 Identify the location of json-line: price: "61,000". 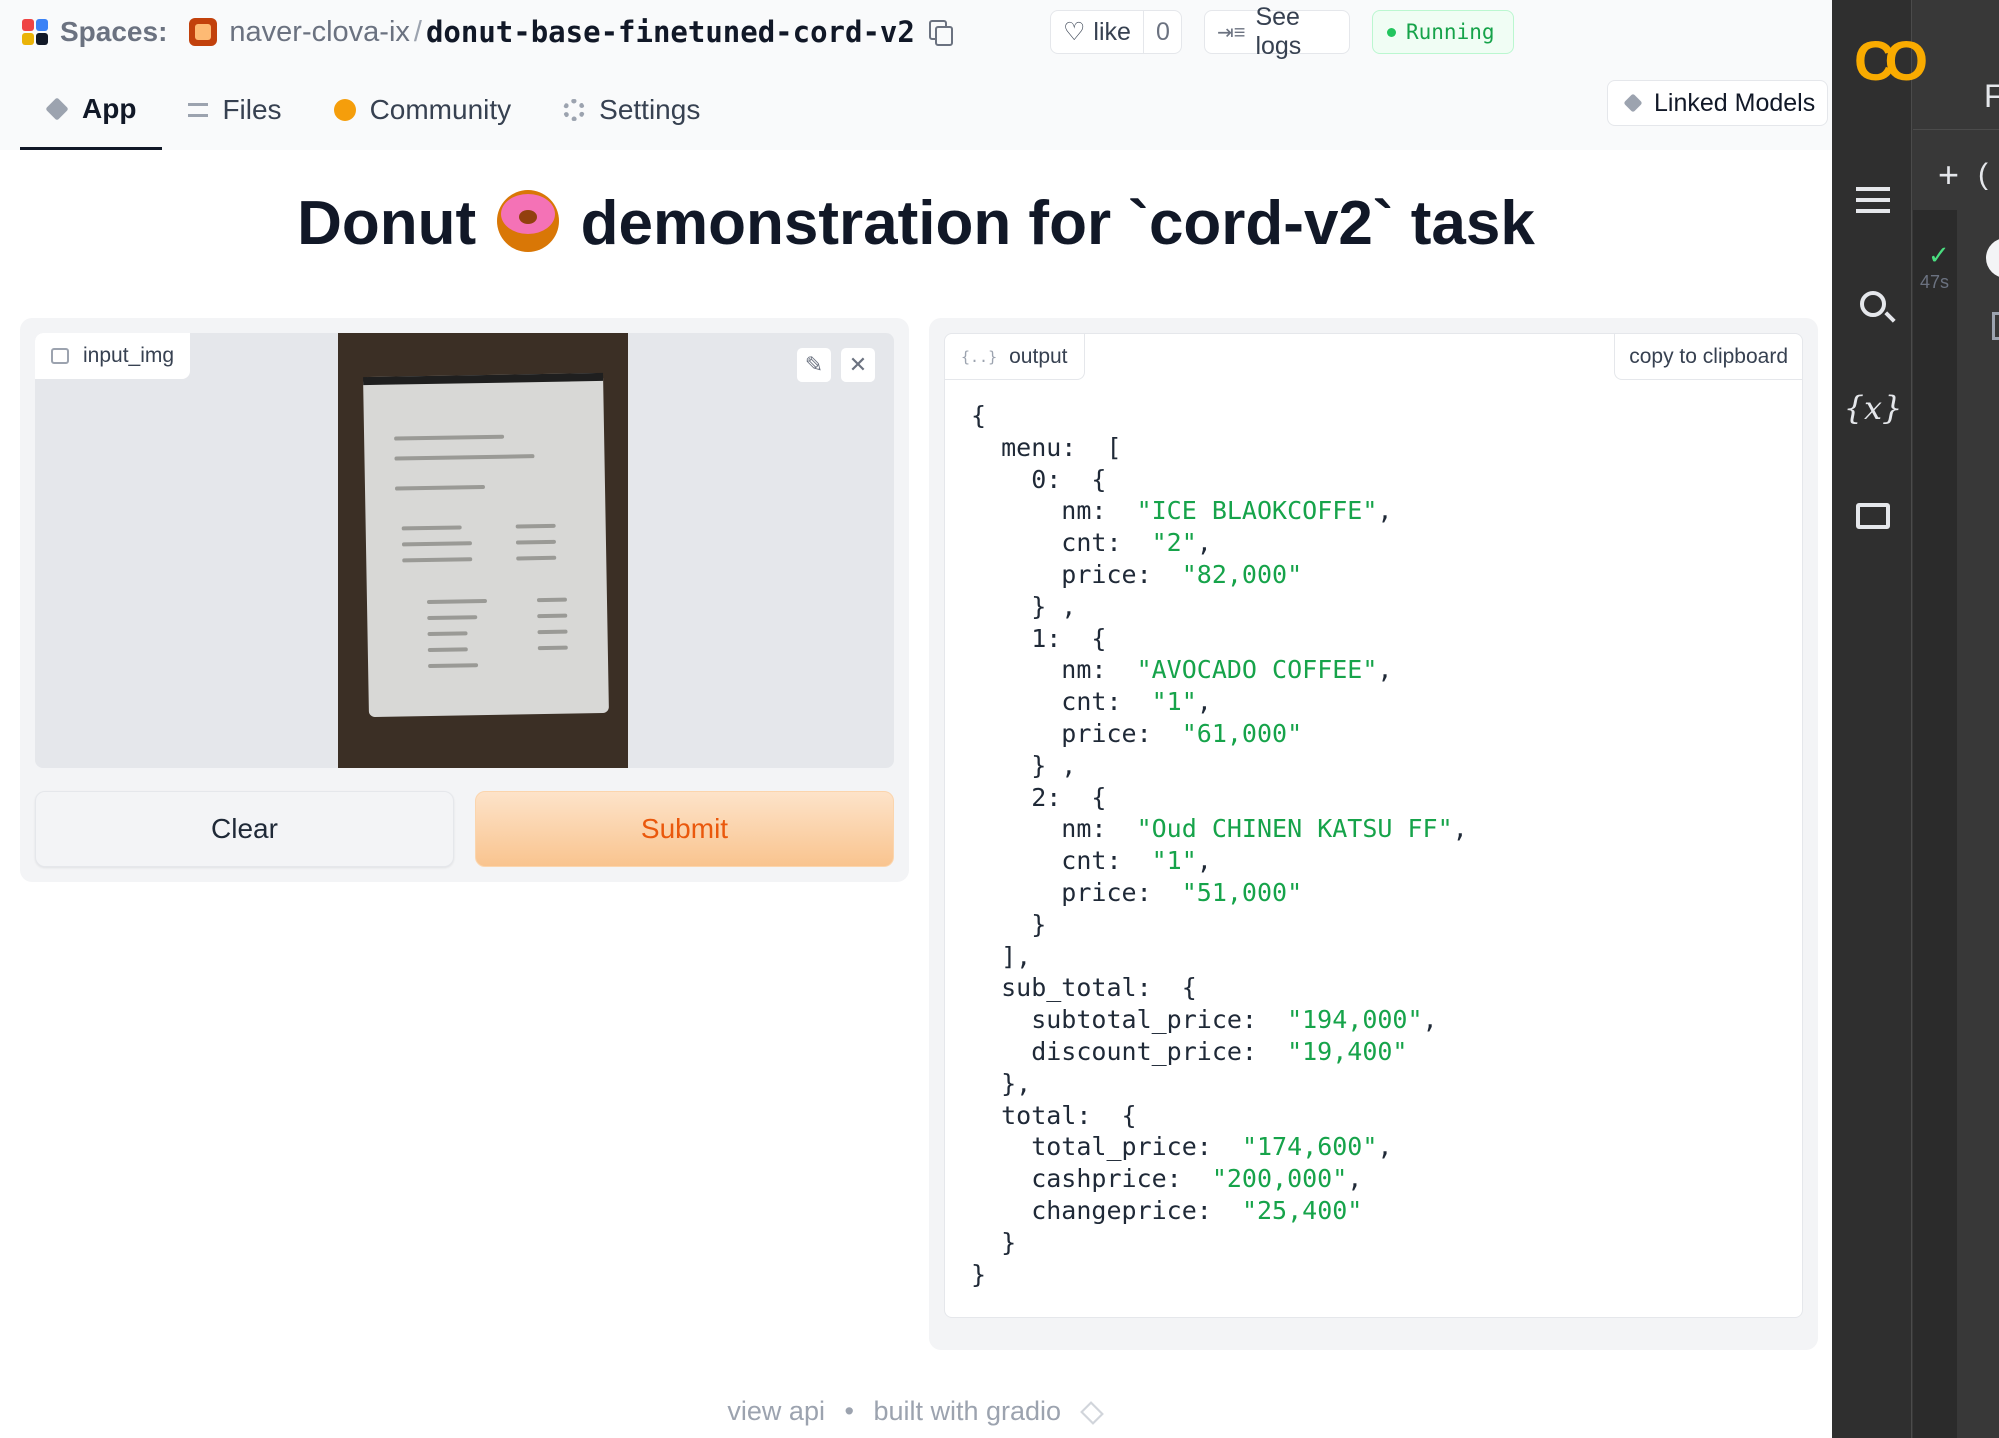
(1219, 734).